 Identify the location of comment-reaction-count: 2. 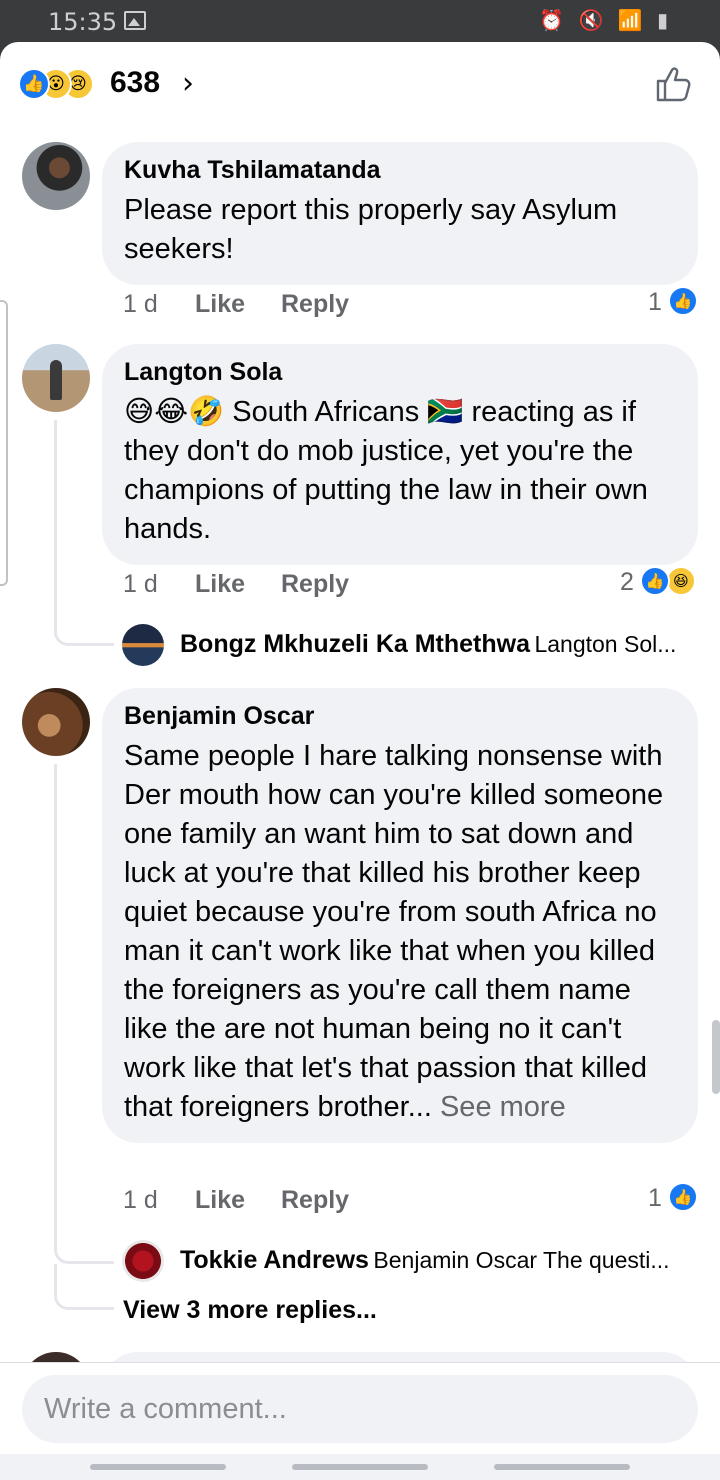
(627, 582).